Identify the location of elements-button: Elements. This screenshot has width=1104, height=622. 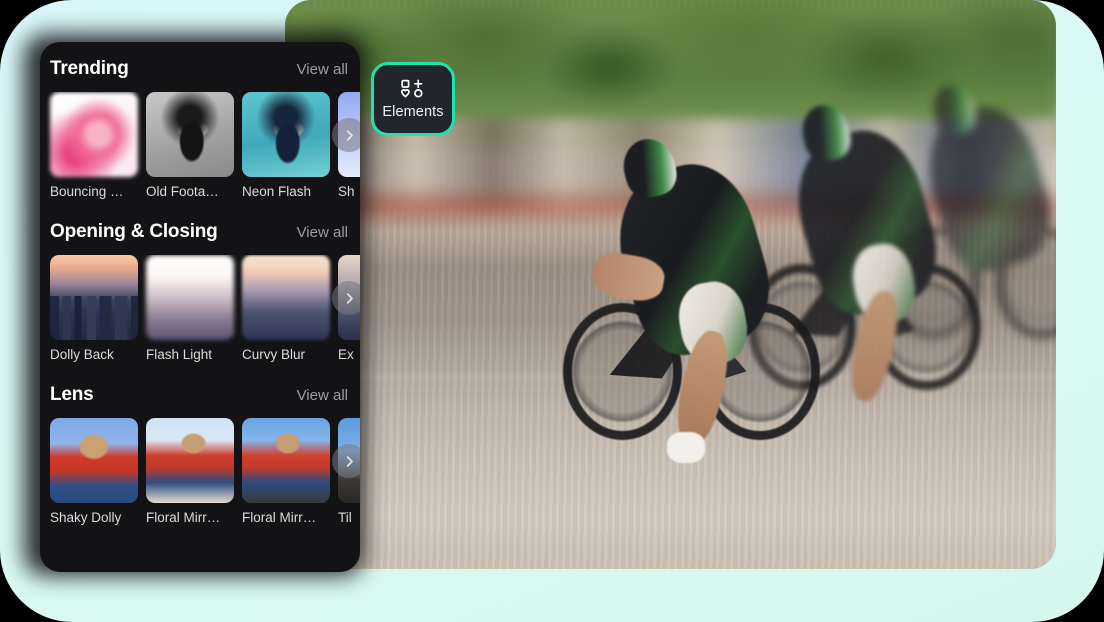
(413, 99).